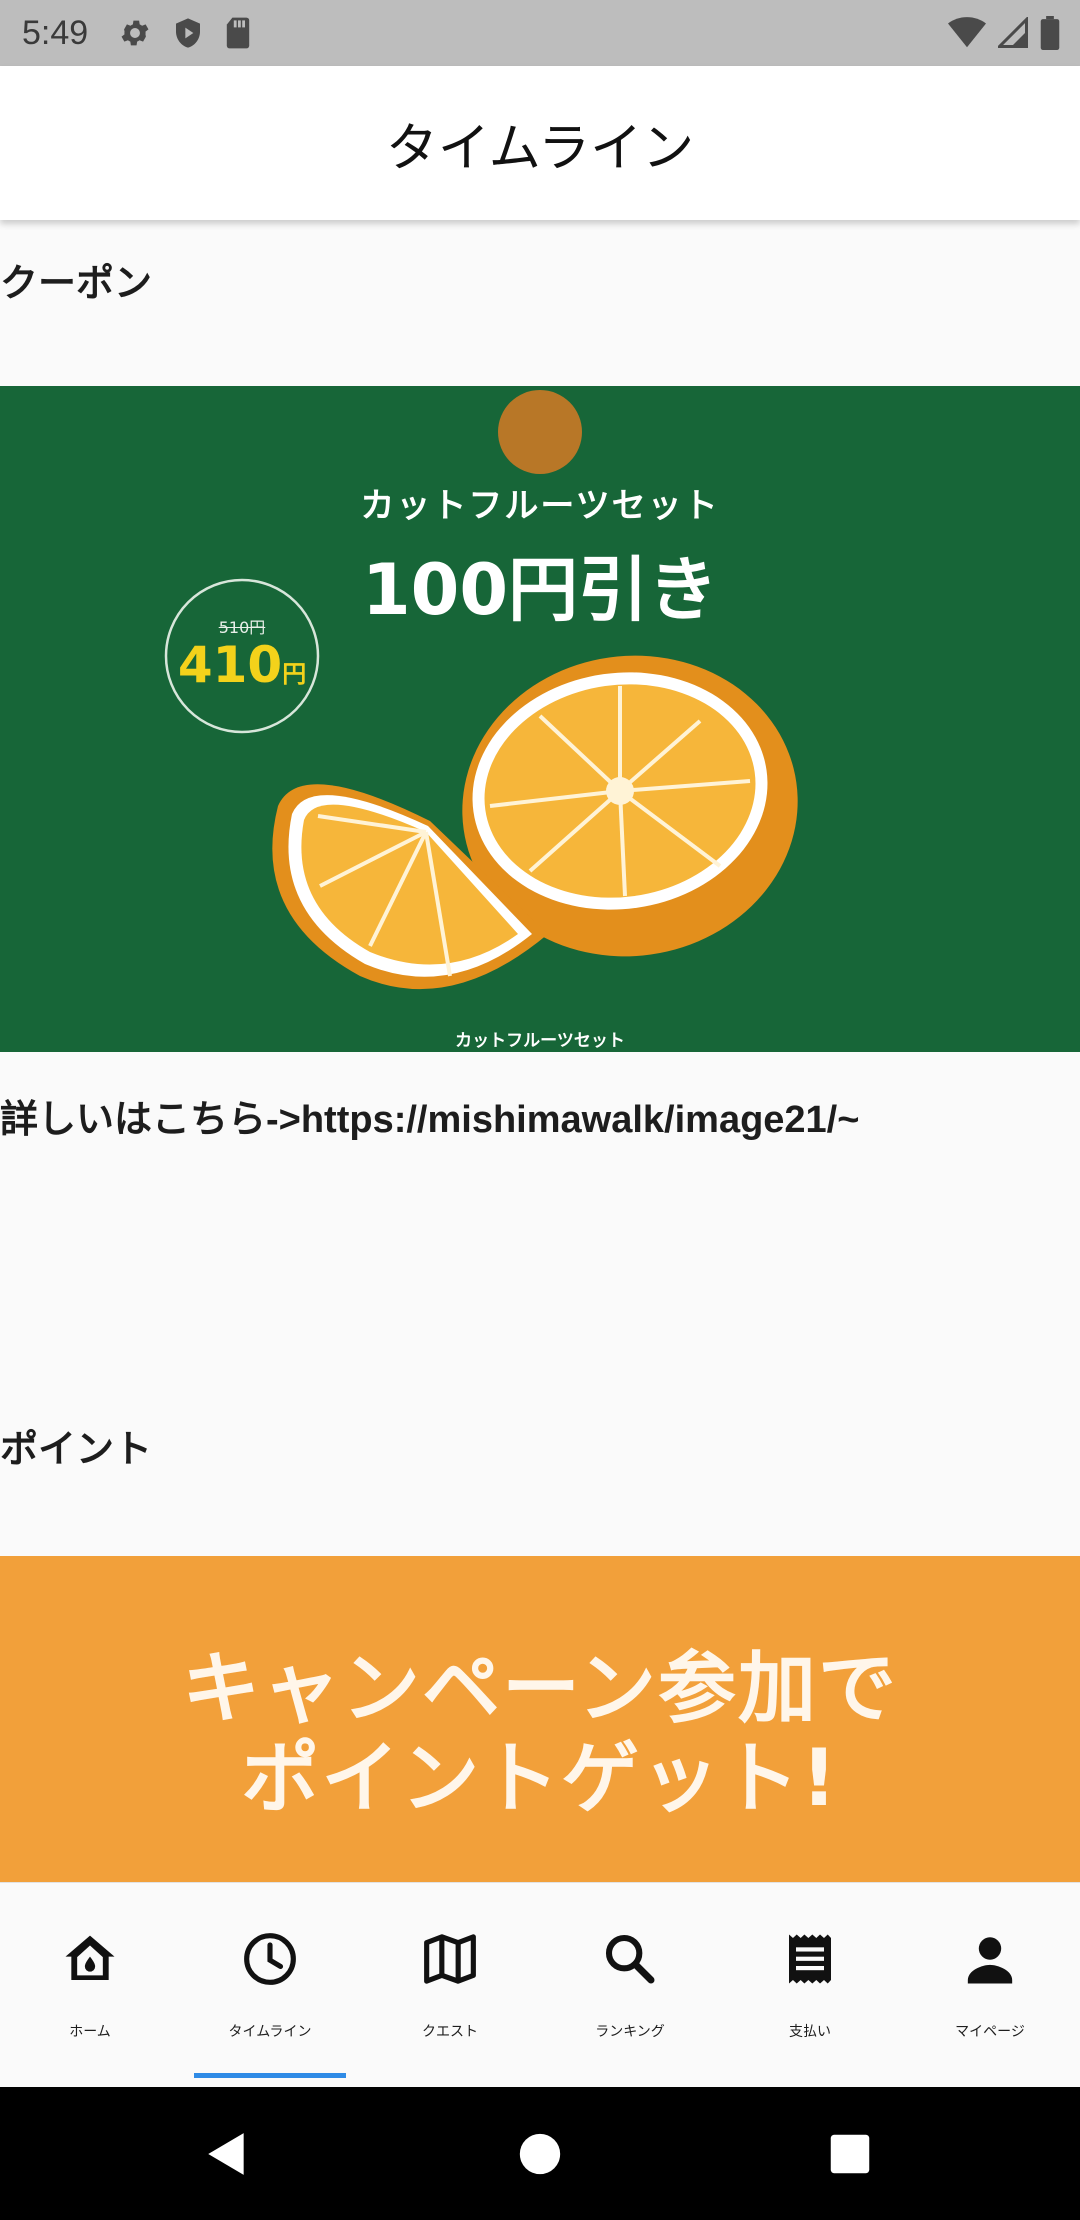 The width and height of the screenshot is (1080, 2220). I want to click on battery-icon, so click(1050, 33).